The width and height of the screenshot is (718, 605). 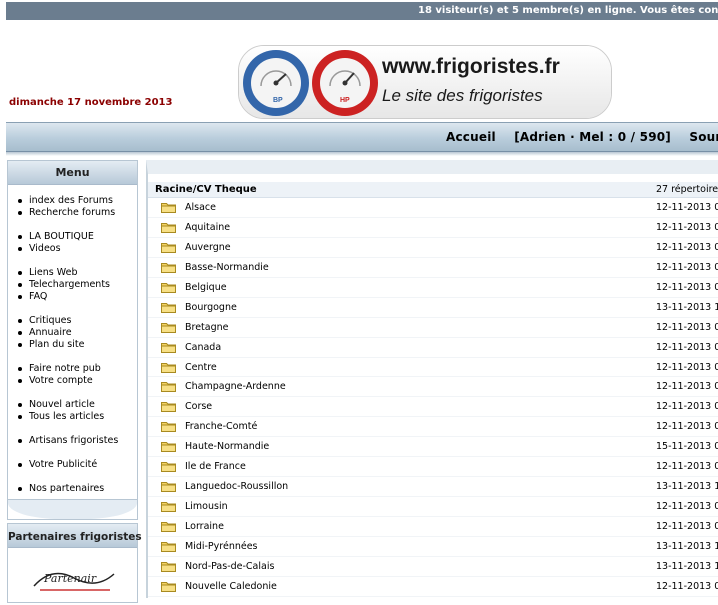 I want to click on menu-item-downloads: Telechargements, so click(x=67, y=285).